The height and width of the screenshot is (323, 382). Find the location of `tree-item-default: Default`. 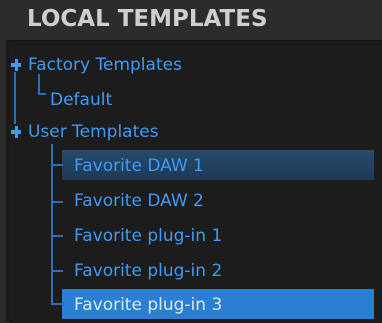

tree-item-default: Default is located at coordinates (81, 100).